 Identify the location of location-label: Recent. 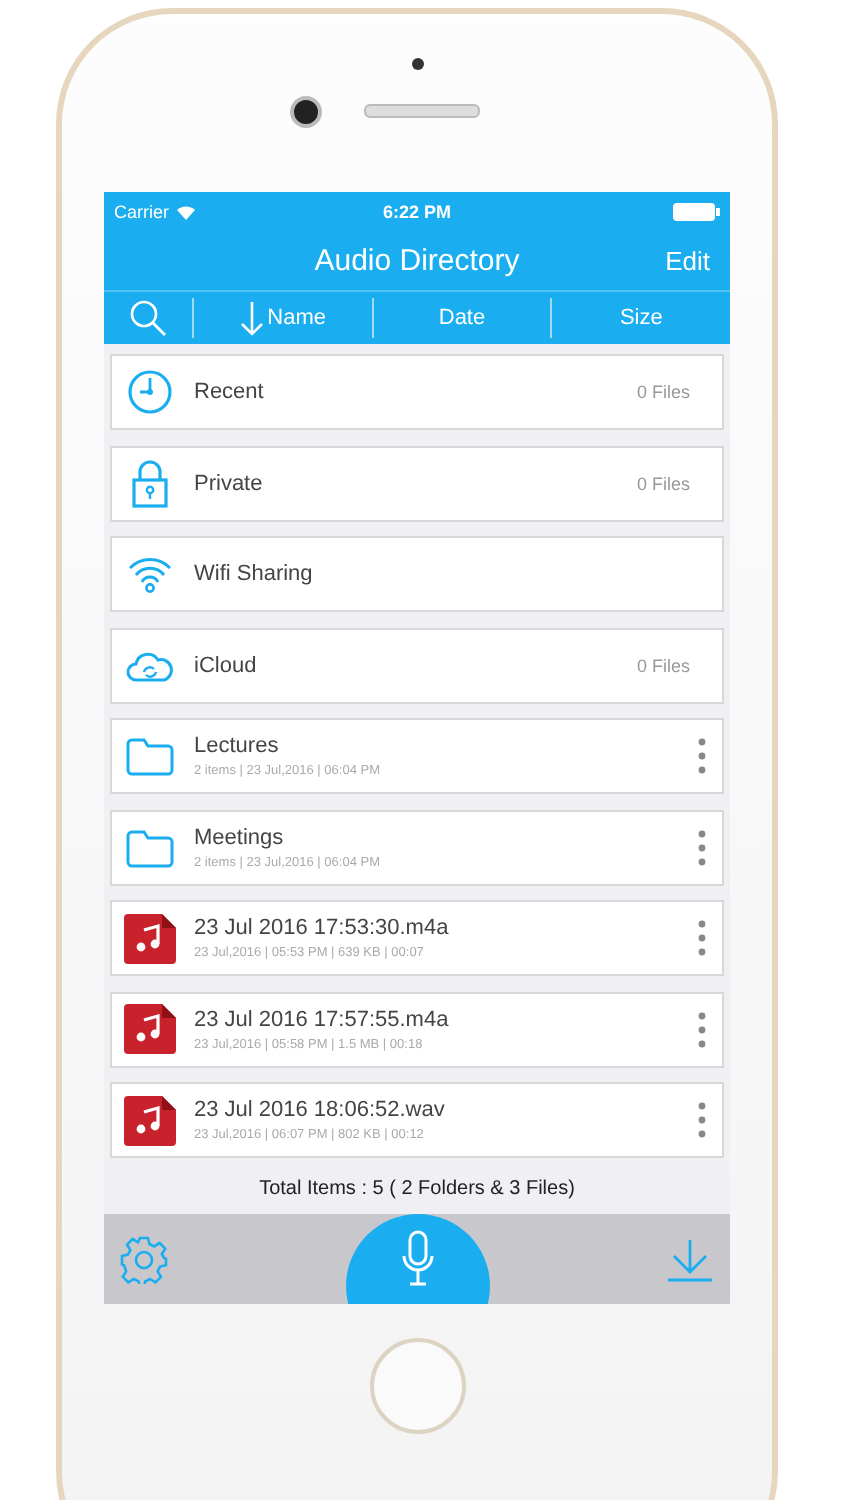
(230, 392).